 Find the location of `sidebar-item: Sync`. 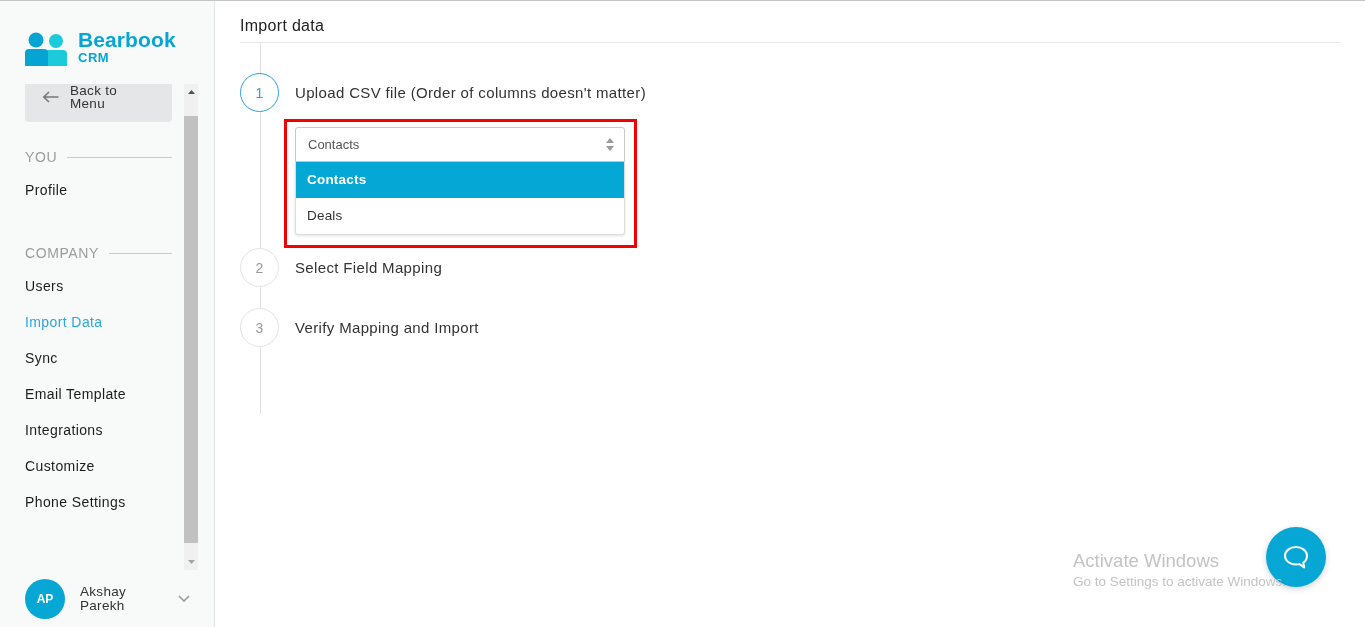

sidebar-item: Sync is located at coordinates (41, 358).